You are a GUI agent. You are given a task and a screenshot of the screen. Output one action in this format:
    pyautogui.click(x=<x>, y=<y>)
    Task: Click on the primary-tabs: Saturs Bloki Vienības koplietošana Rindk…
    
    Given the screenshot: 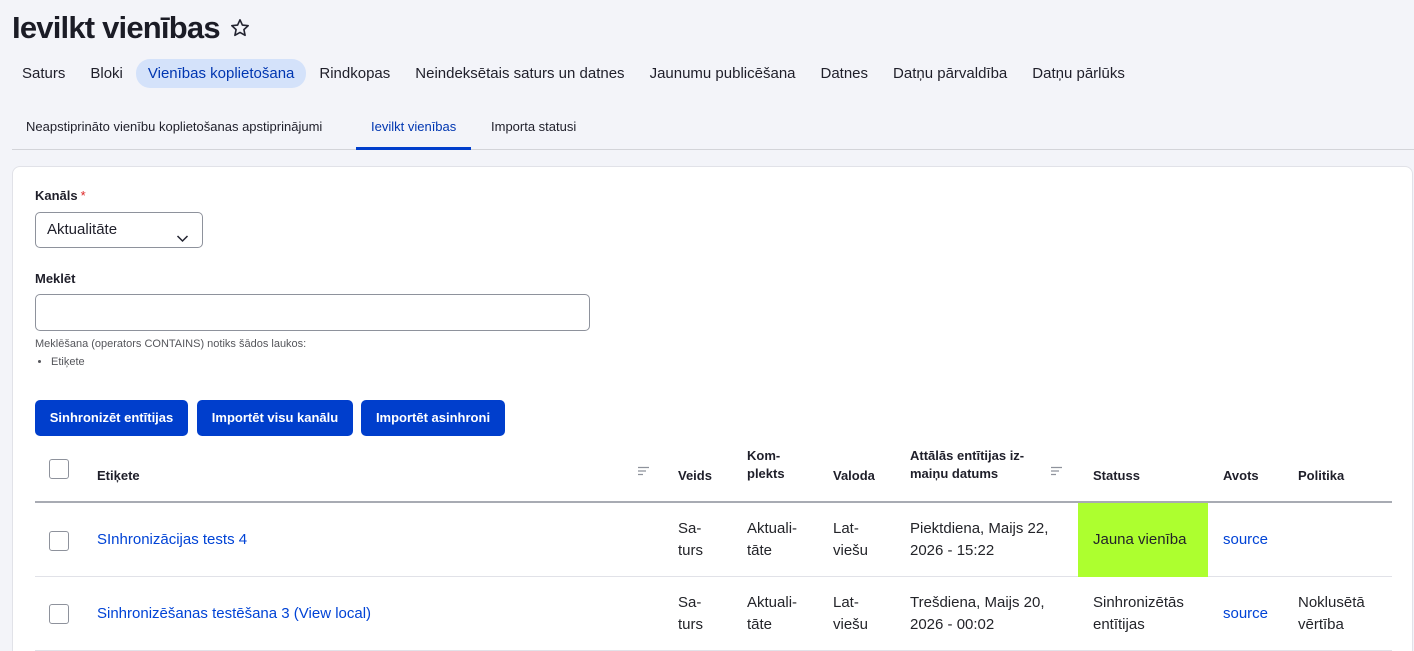 What is the action you would take?
    pyautogui.click(x=574, y=73)
    